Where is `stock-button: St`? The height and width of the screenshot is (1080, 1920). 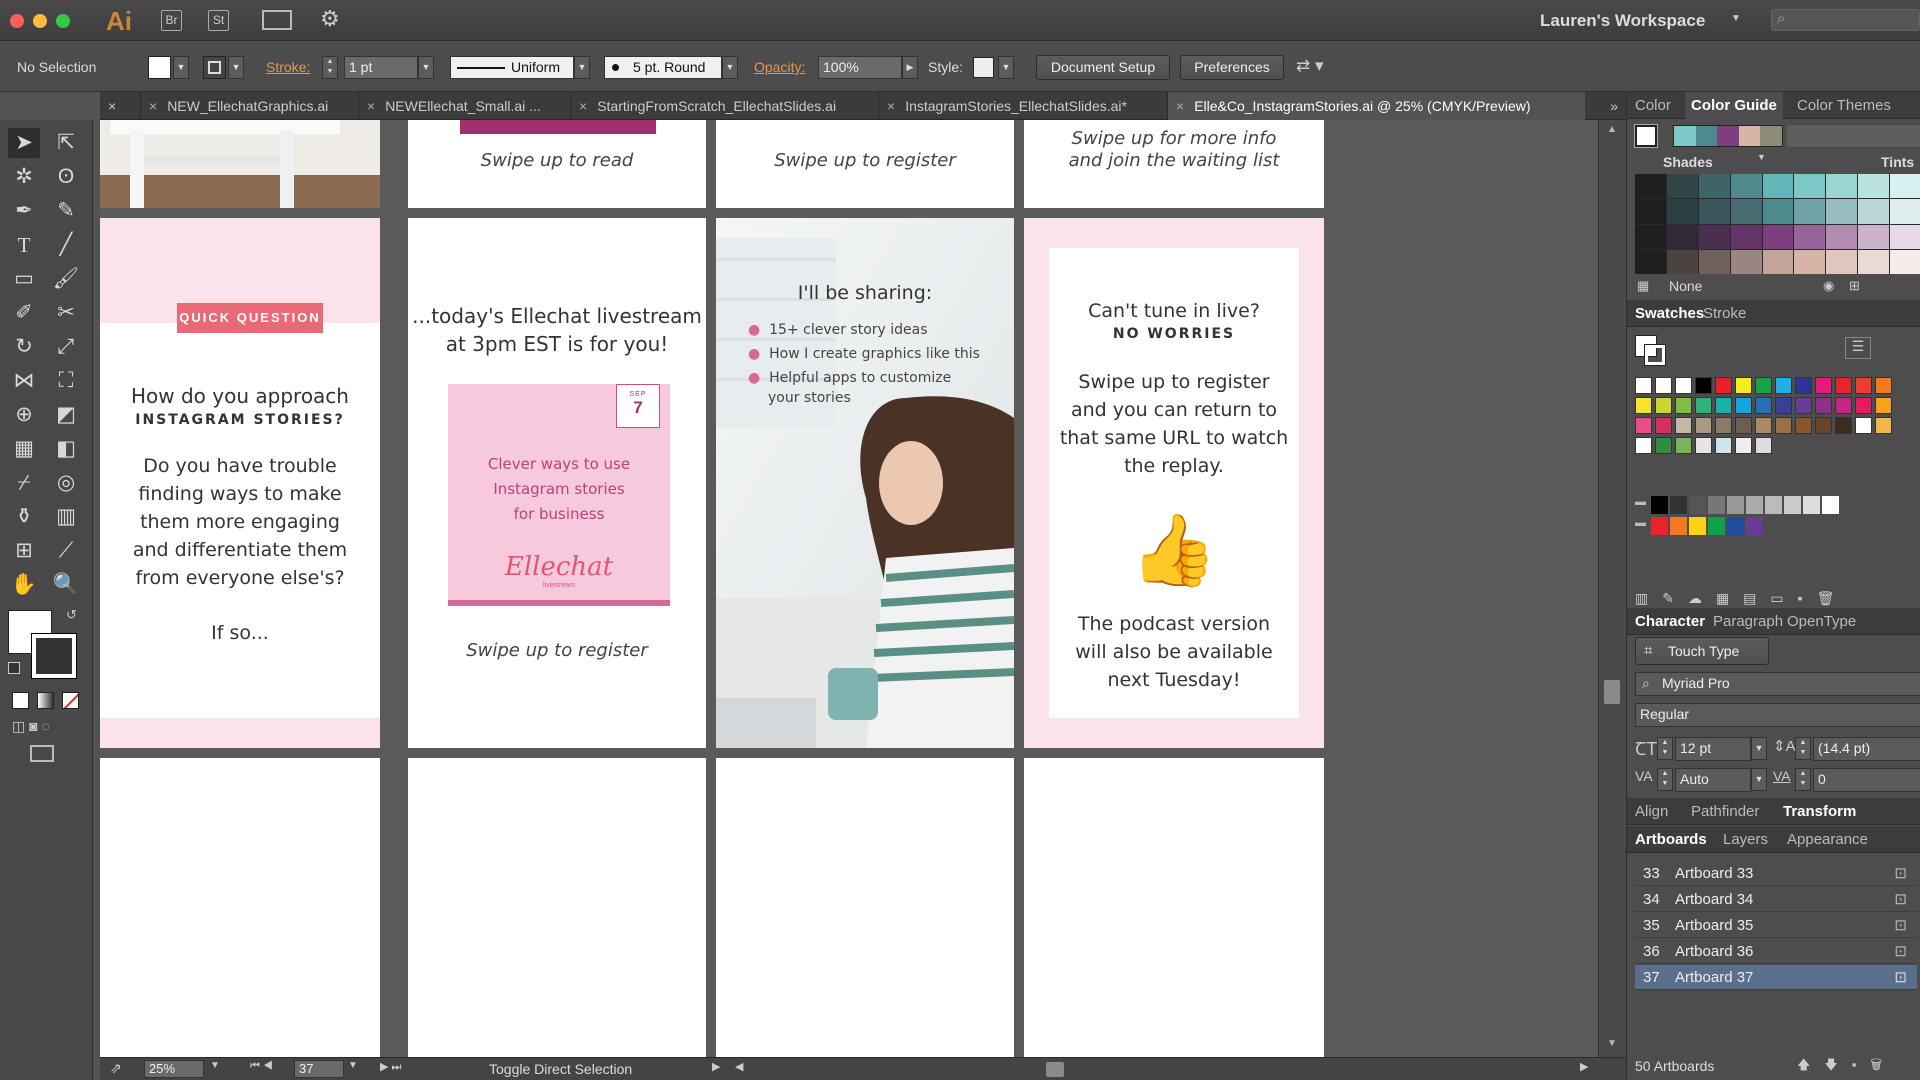 stock-button: St is located at coordinates (218, 20).